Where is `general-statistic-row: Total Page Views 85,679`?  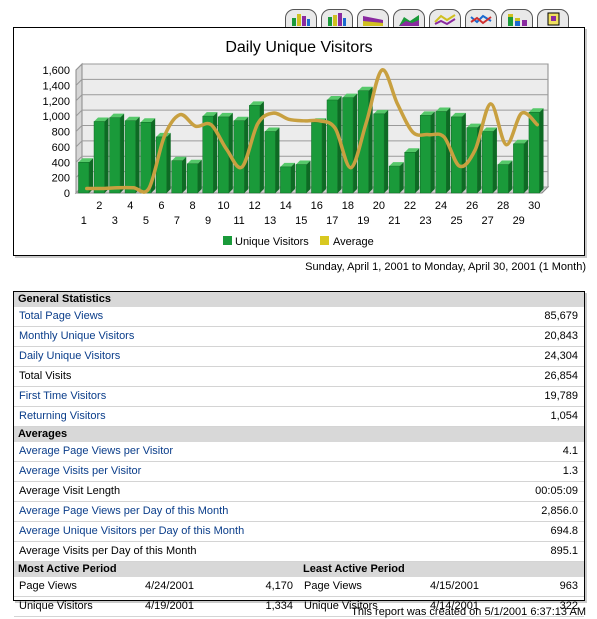
general-statistic-row: Total Page Views 85,679 is located at coordinates (299, 317).